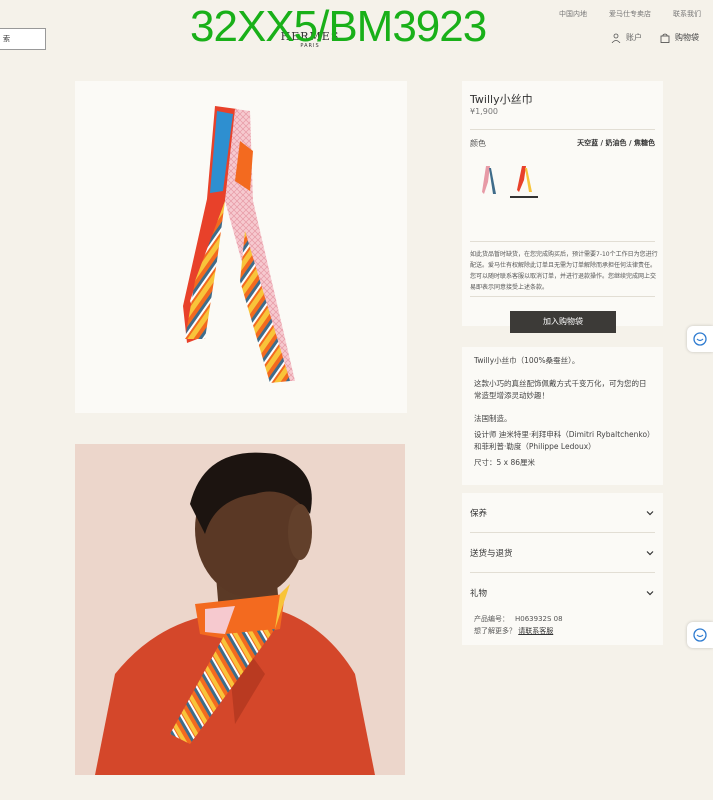 The height and width of the screenshot is (800, 713). What do you see at coordinates (338, 26) in the screenshot?
I see `watermark-text: 32XX5/BM3923` at bounding box center [338, 26].